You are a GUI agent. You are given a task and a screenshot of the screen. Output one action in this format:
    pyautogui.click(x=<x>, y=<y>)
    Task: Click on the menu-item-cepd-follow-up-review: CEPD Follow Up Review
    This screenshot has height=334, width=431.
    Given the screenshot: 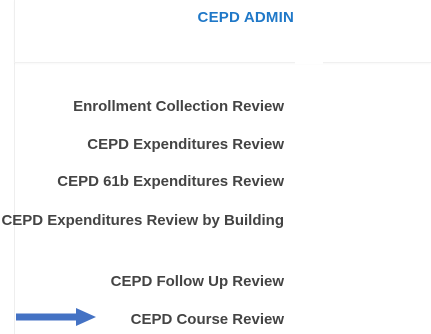 What is the action you would take?
    pyautogui.click(x=197, y=282)
    